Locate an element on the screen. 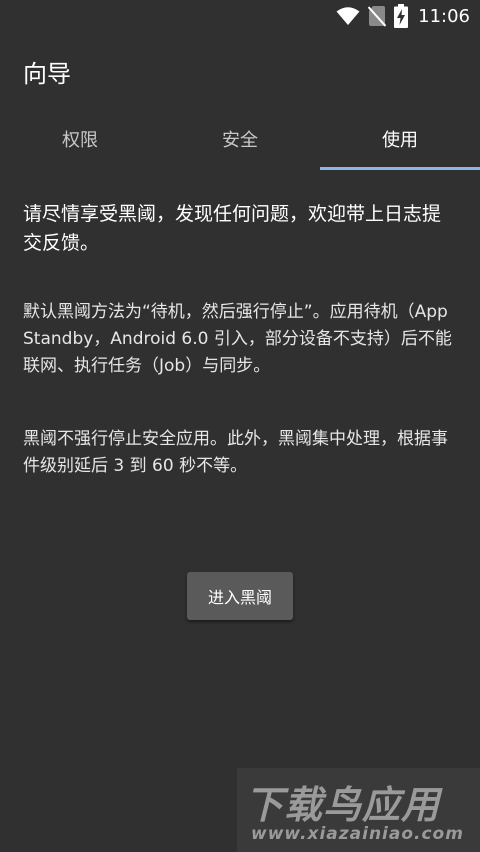  status-bar: 11:06 is located at coordinates (240, 16).